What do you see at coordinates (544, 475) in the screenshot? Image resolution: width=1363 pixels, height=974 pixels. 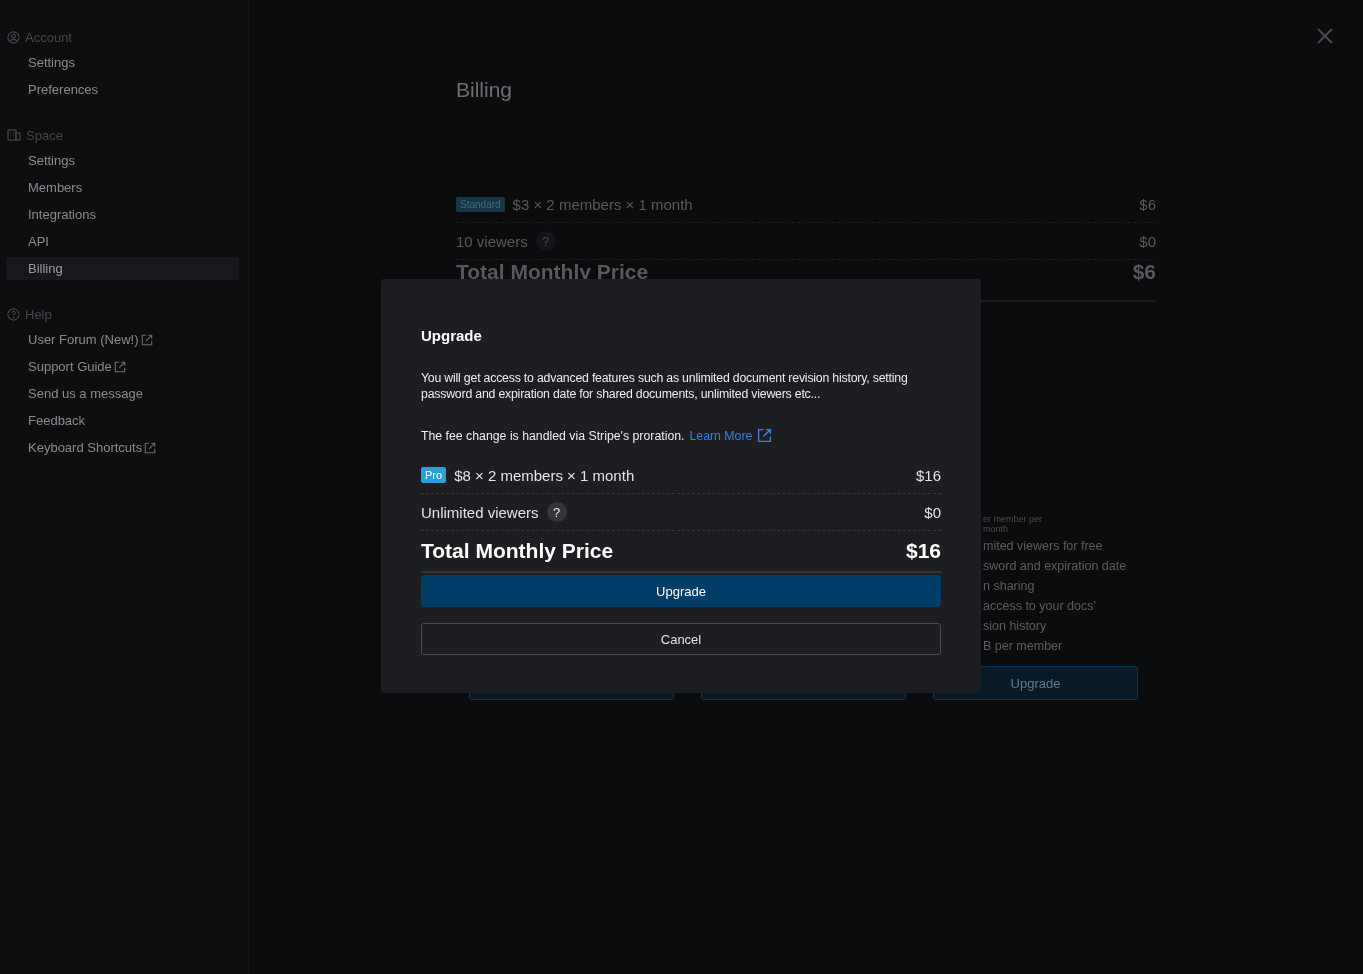 I see `line-item-label: $8 × 2 members × 1 month` at bounding box center [544, 475].